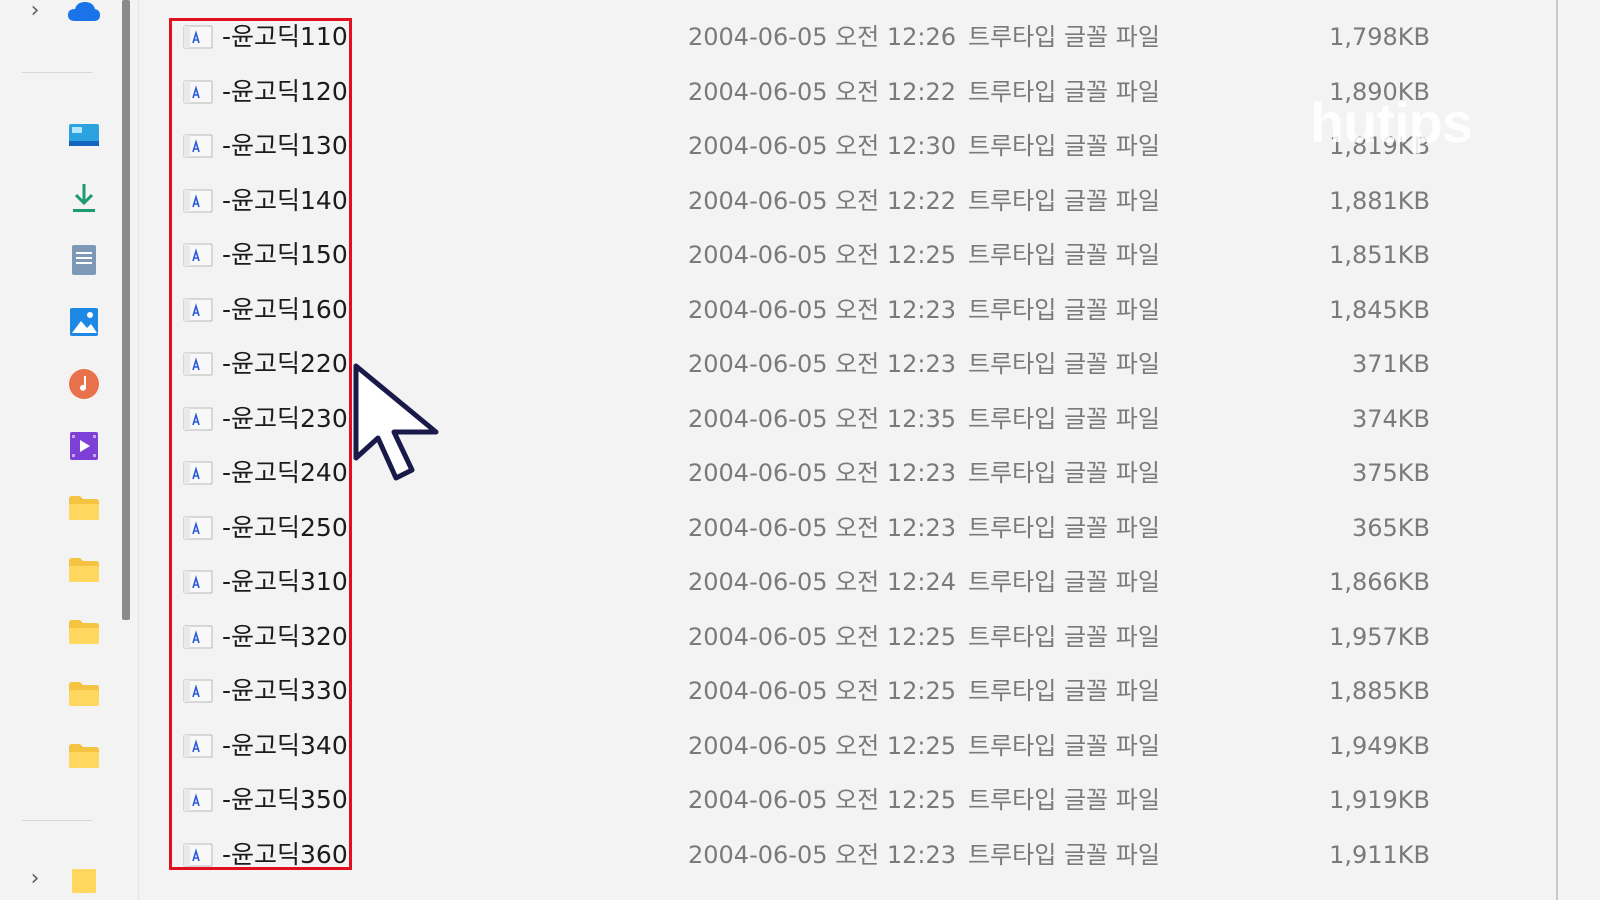 The height and width of the screenshot is (900, 1600). I want to click on file-modified-date: 2004-06-05 오전 12:24, so click(822, 582).